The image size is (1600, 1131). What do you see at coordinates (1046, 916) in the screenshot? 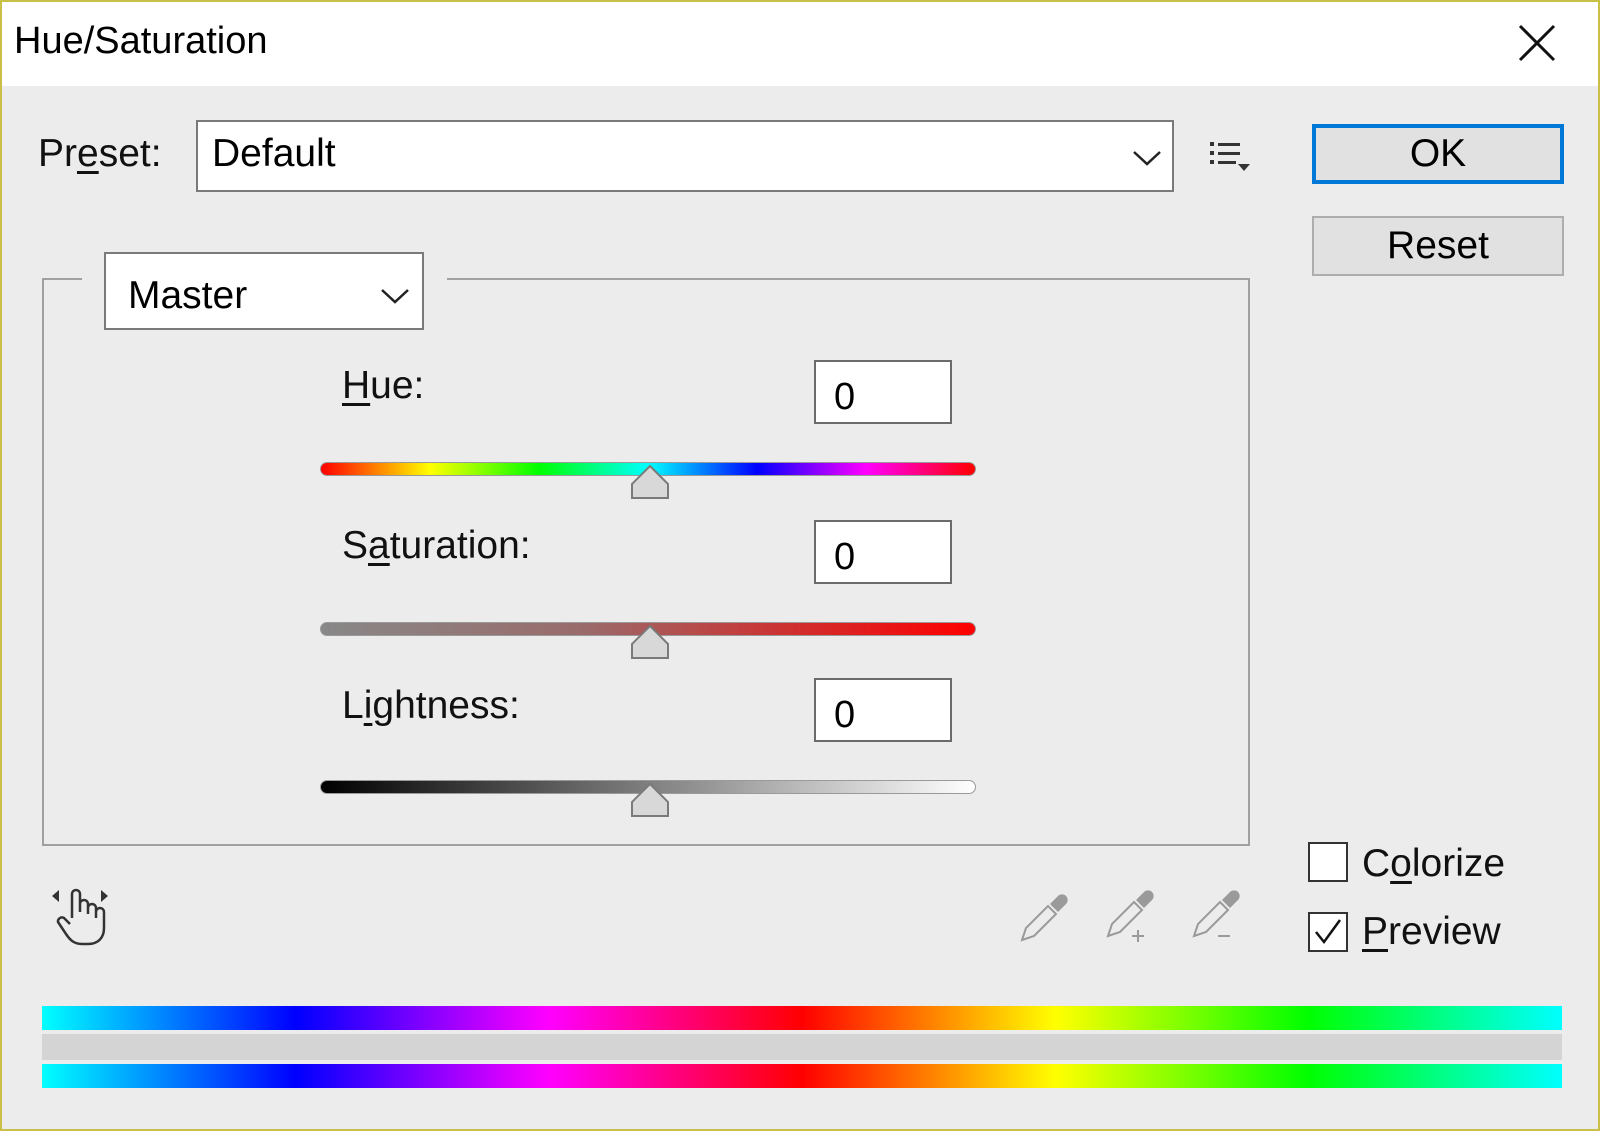
I see `eyedropper-icon` at bounding box center [1046, 916].